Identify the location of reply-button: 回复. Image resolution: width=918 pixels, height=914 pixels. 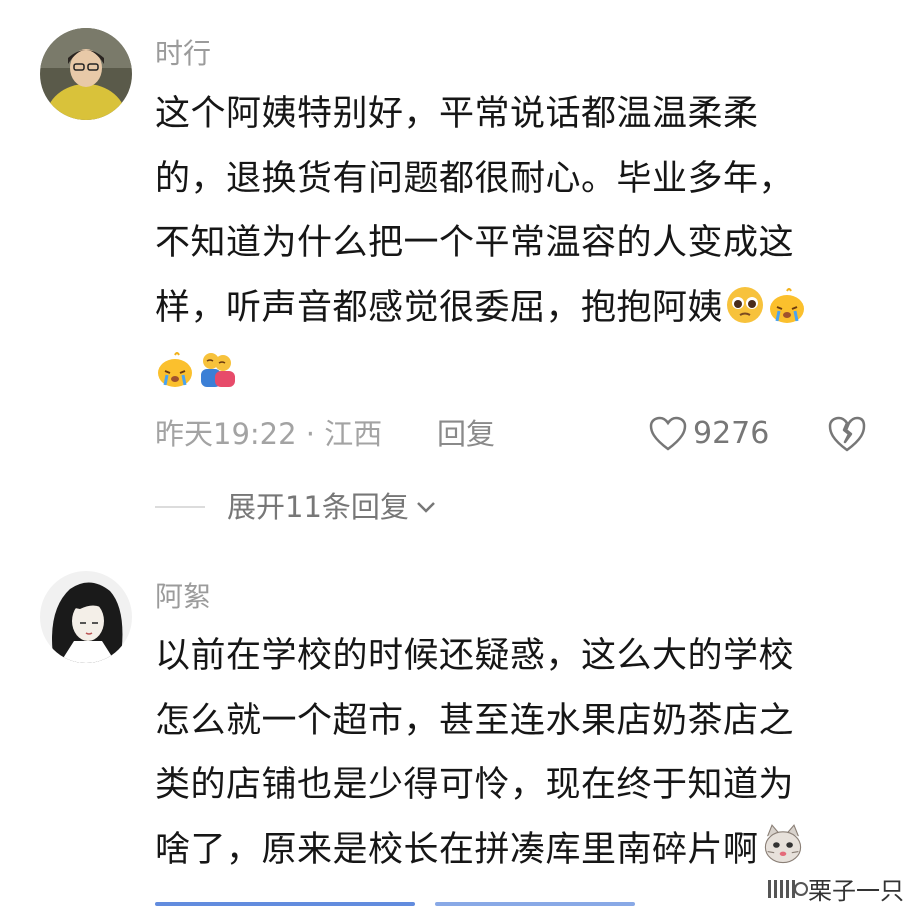
(466, 434).